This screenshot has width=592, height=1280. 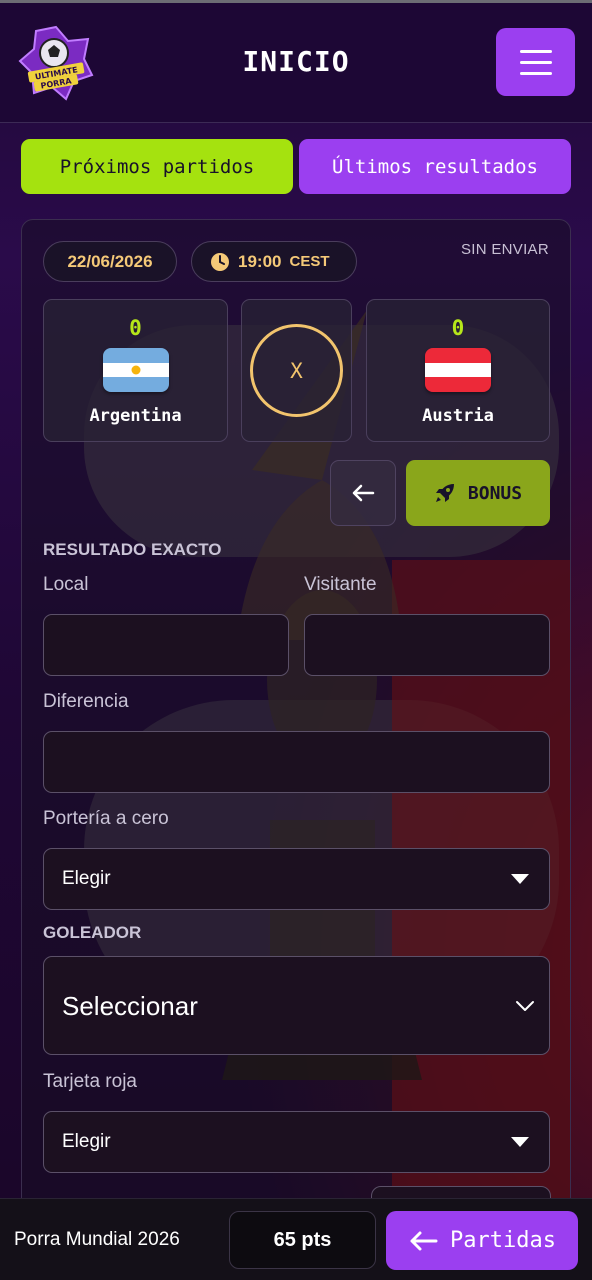 What do you see at coordinates (458, 416) in the screenshot?
I see `away-team-name: Austria` at bounding box center [458, 416].